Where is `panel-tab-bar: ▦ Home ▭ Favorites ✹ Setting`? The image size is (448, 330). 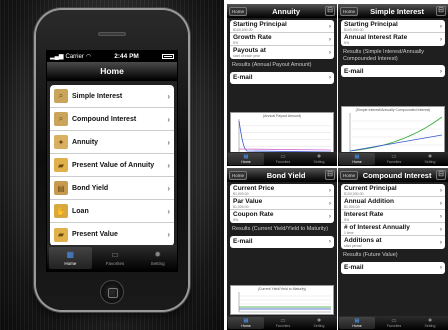
panel-tab-bar: ▦ Home ▭ Favorites ✹ Setting is located at coordinates (282, 323).